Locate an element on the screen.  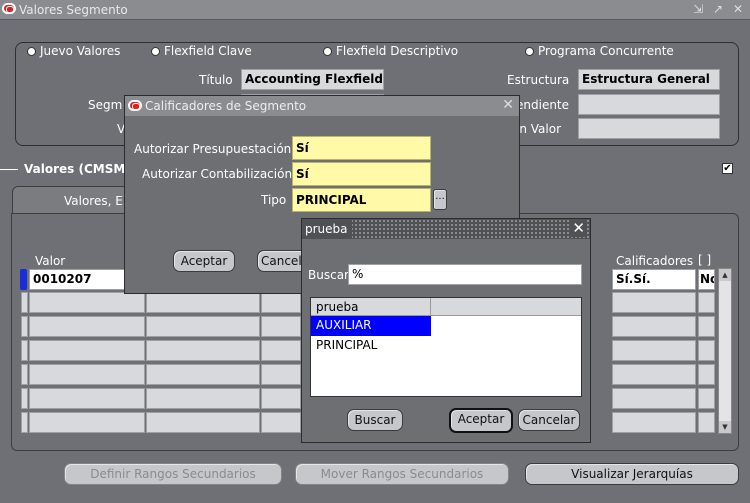
minimize-icon: ⇲ is located at coordinates (699, 9).